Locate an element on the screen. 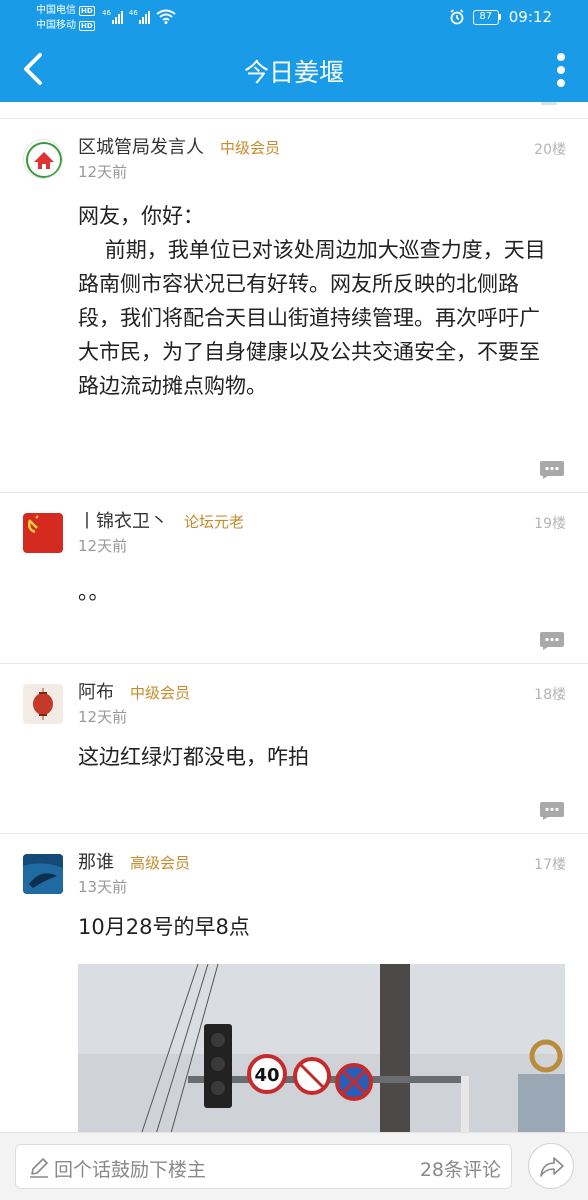 The height and width of the screenshot is (1200, 588). post-item: 丨锦衣卫丶 论坛元老 12天前 19楼 。。 is located at coordinates (294, 577).